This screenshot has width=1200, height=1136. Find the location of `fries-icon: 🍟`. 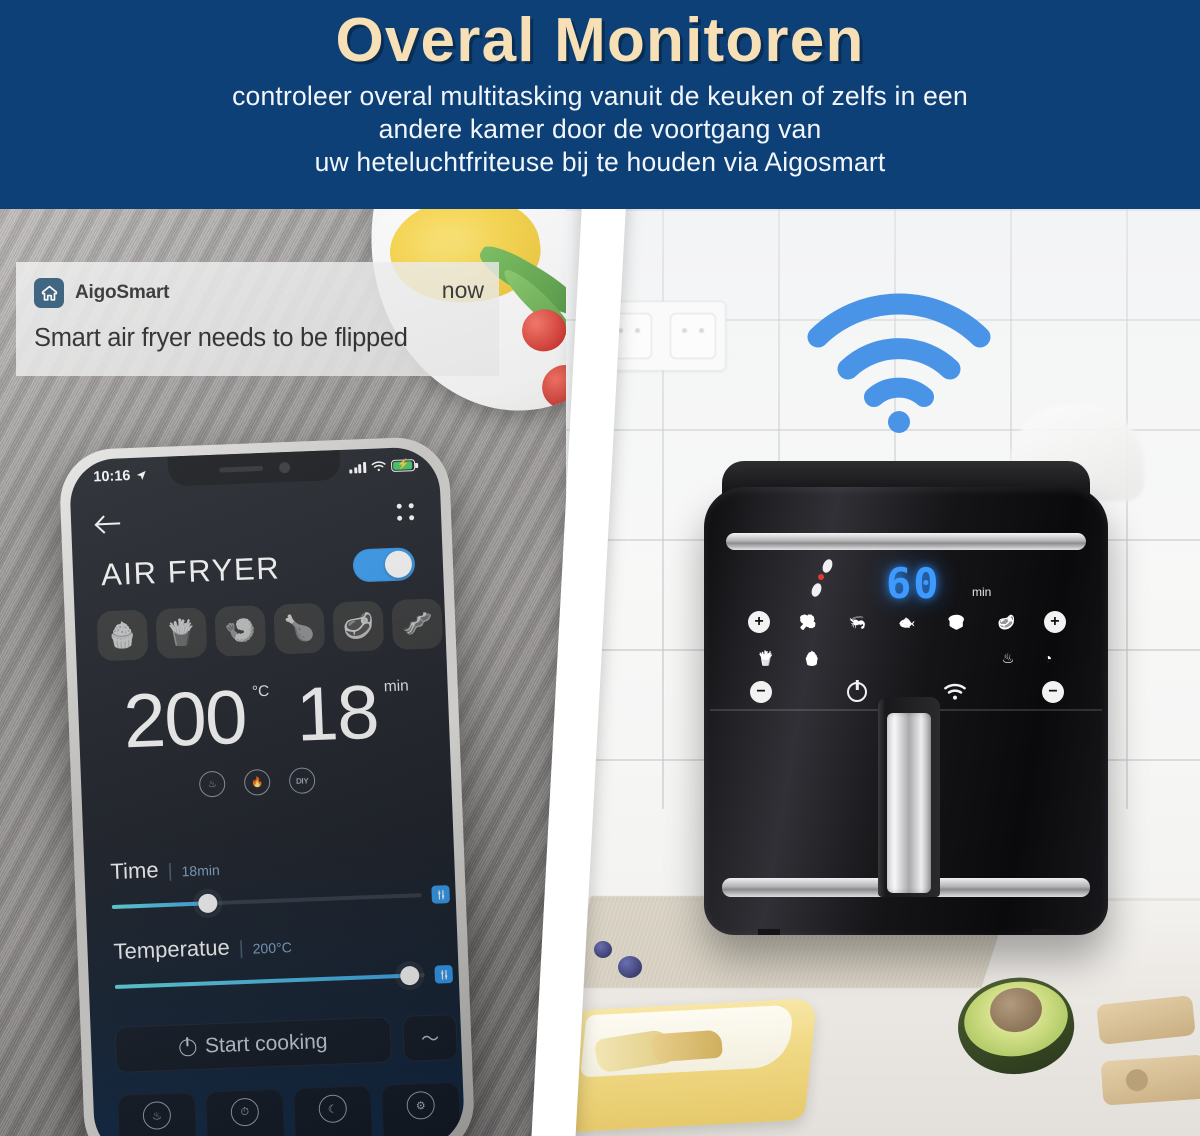

fries-icon: 🍟 is located at coordinates (181, 633).